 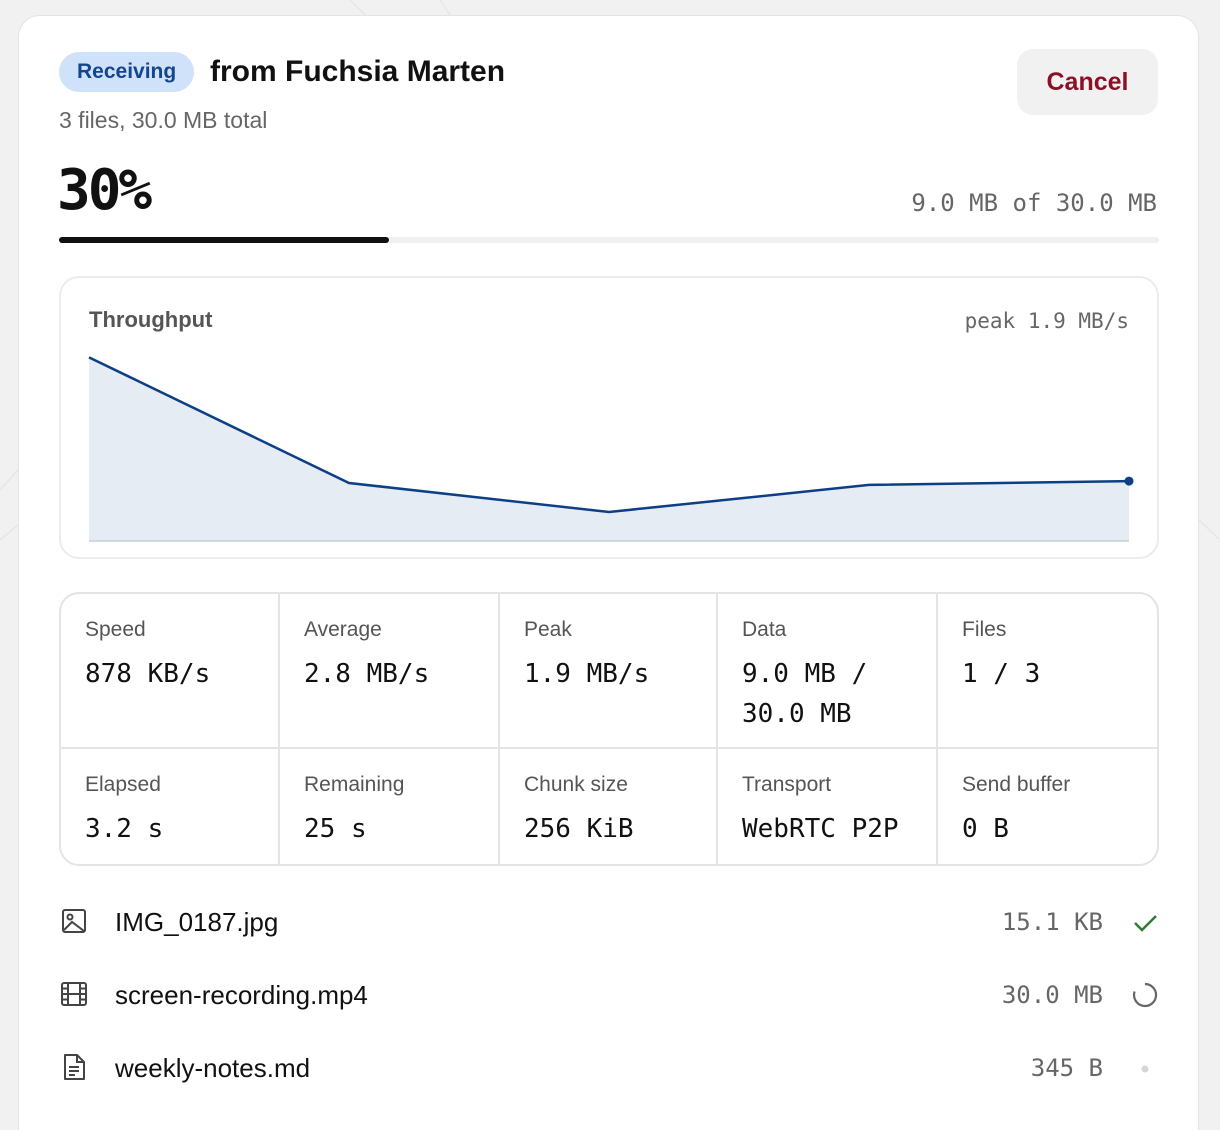 What do you see at coordinates (764, 629) in the screenshot?
I see `stat-label: Data` at bounding box center [764, 629].